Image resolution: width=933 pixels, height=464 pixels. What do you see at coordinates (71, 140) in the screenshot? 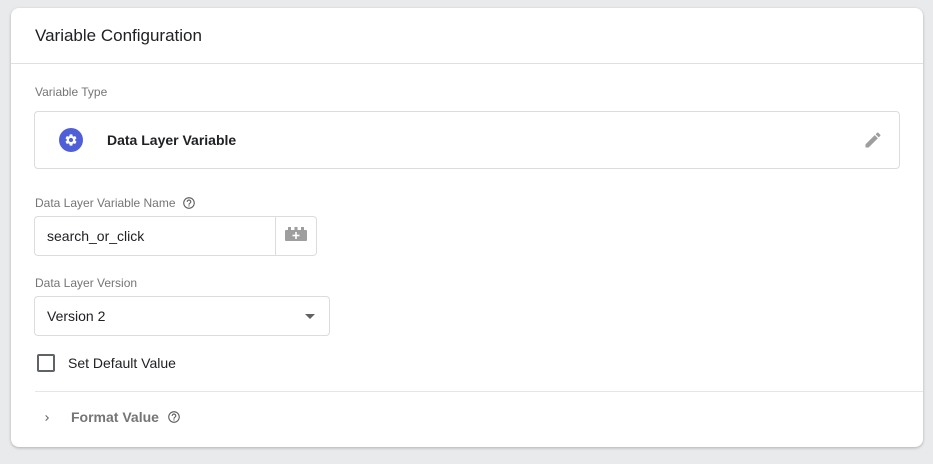
I see `gear-icon` at bounding box center [71, 140].